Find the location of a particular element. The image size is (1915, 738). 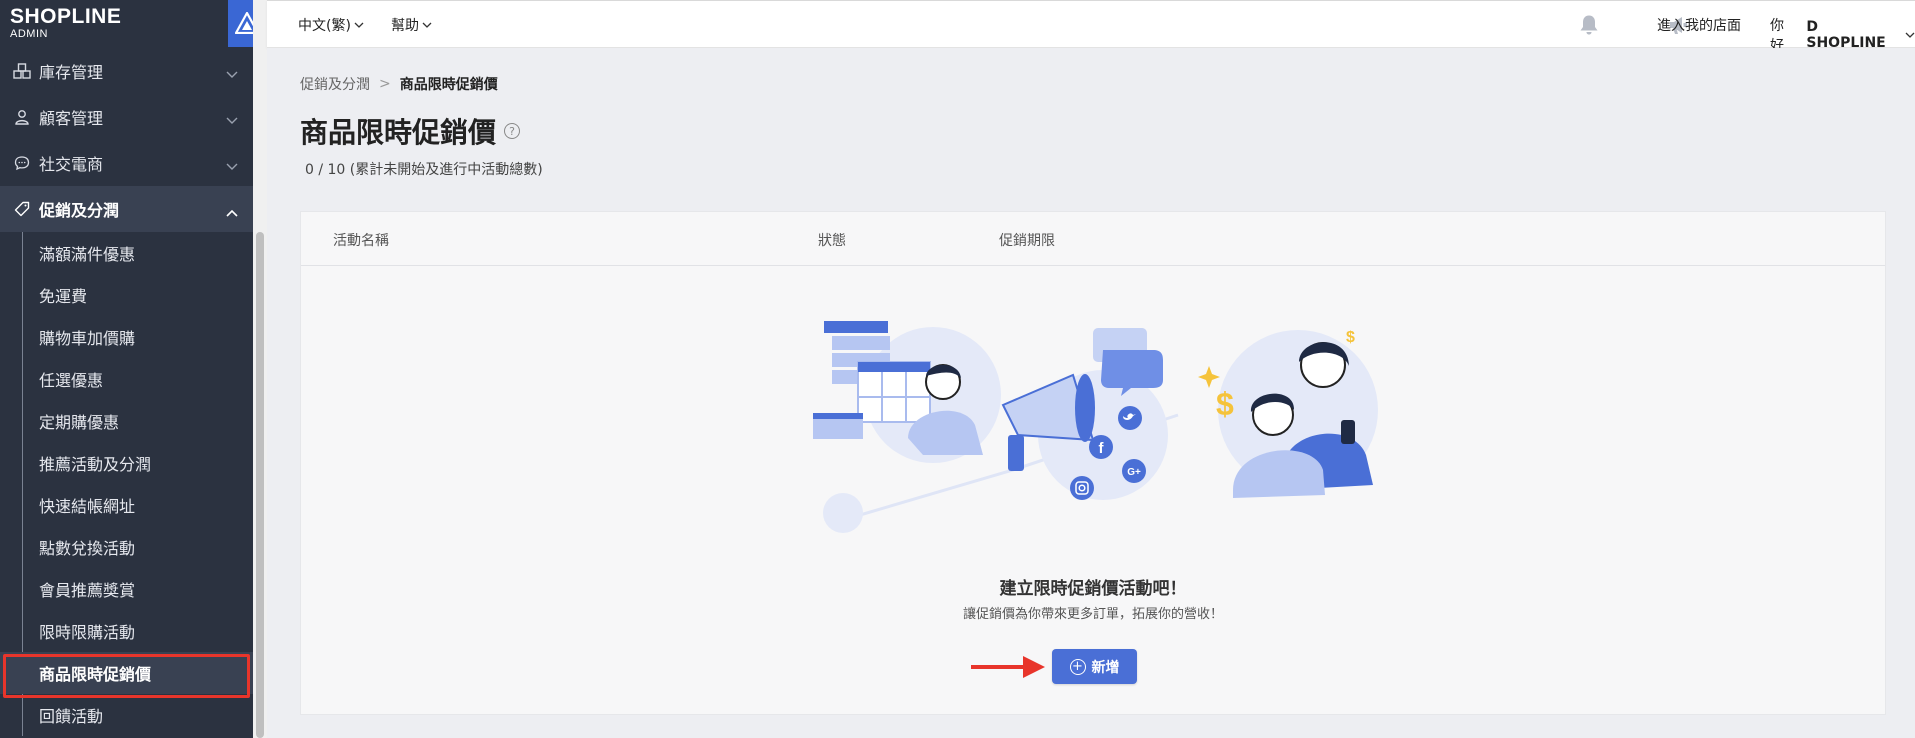

sidebar-subitem-flash-price: 商品限時促銷價 is located at coordinates (126, 675).